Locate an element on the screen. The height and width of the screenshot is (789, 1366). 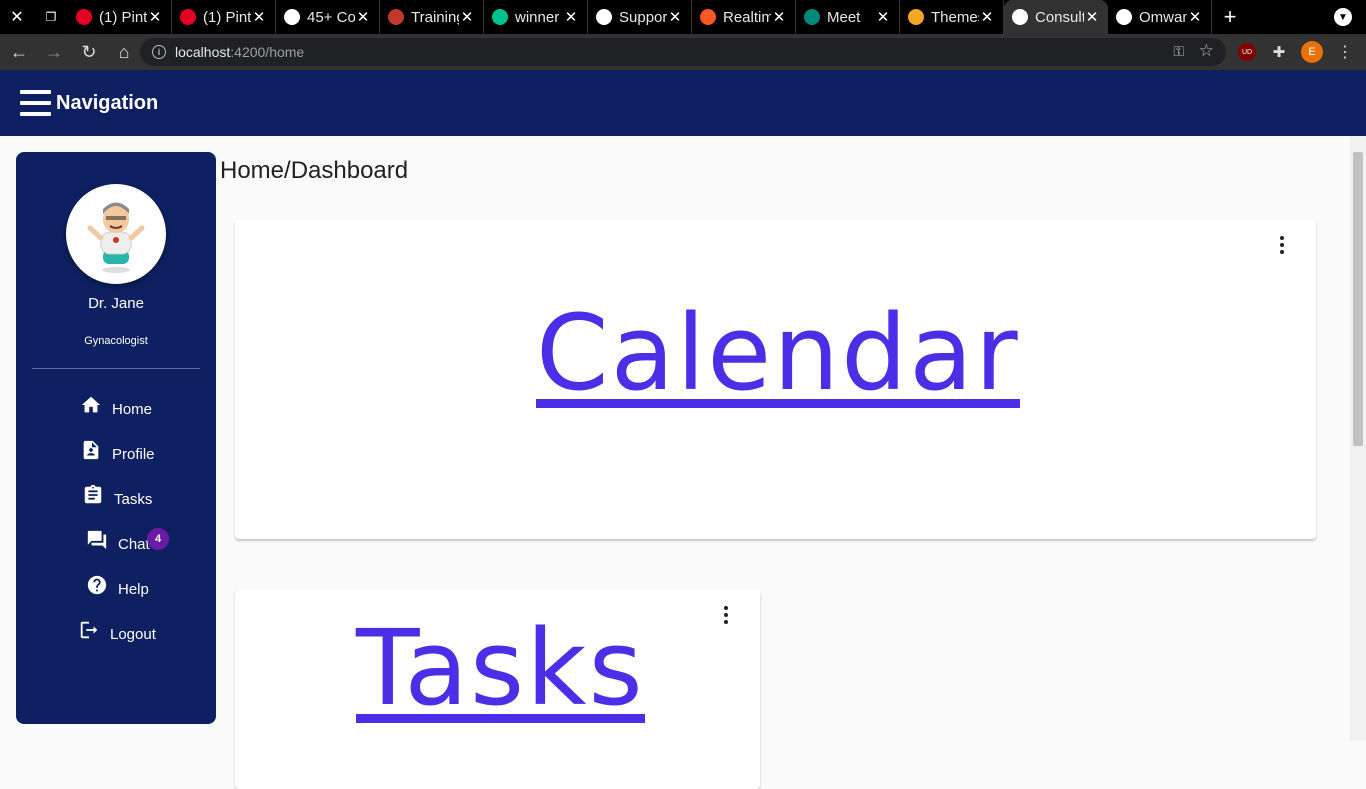
browser-tab: Meet ✕ is located at coordinates (848, 17).